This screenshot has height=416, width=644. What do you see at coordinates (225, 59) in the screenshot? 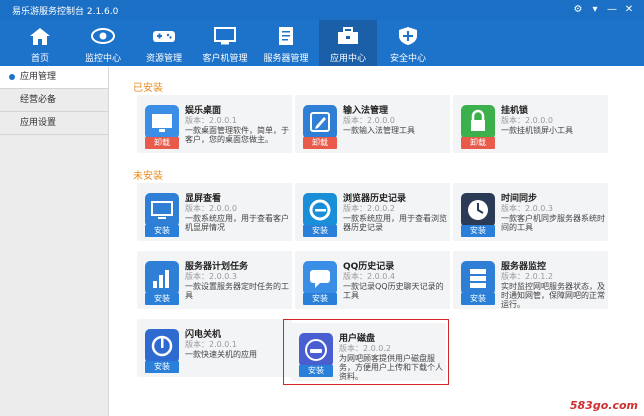
I see `tab-label: 客户机管理` at bounding box center [225, 59].